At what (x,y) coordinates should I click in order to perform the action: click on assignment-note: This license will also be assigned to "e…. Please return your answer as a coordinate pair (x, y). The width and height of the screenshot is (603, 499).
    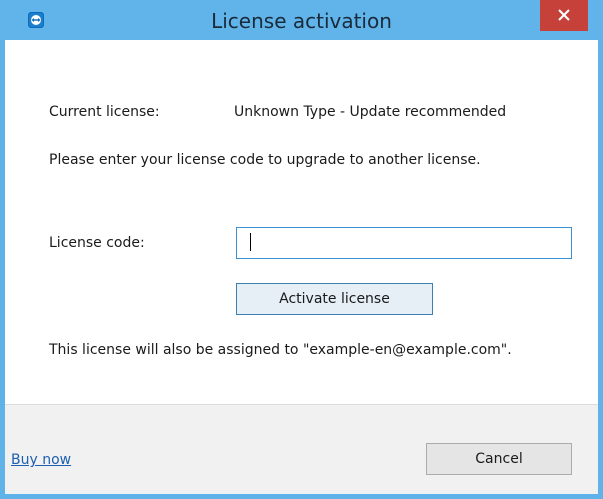
    Looking at the image, I should click on (280, 350).